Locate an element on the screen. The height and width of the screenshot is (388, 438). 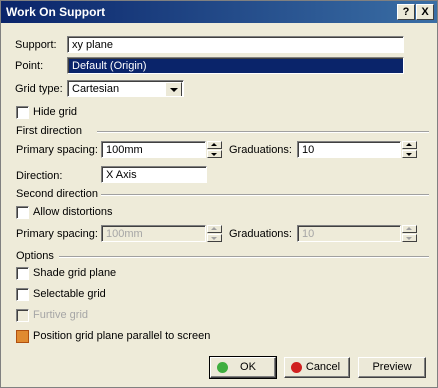
selectable-grid-label: Selectable grid is located at coordinates (69, 294).